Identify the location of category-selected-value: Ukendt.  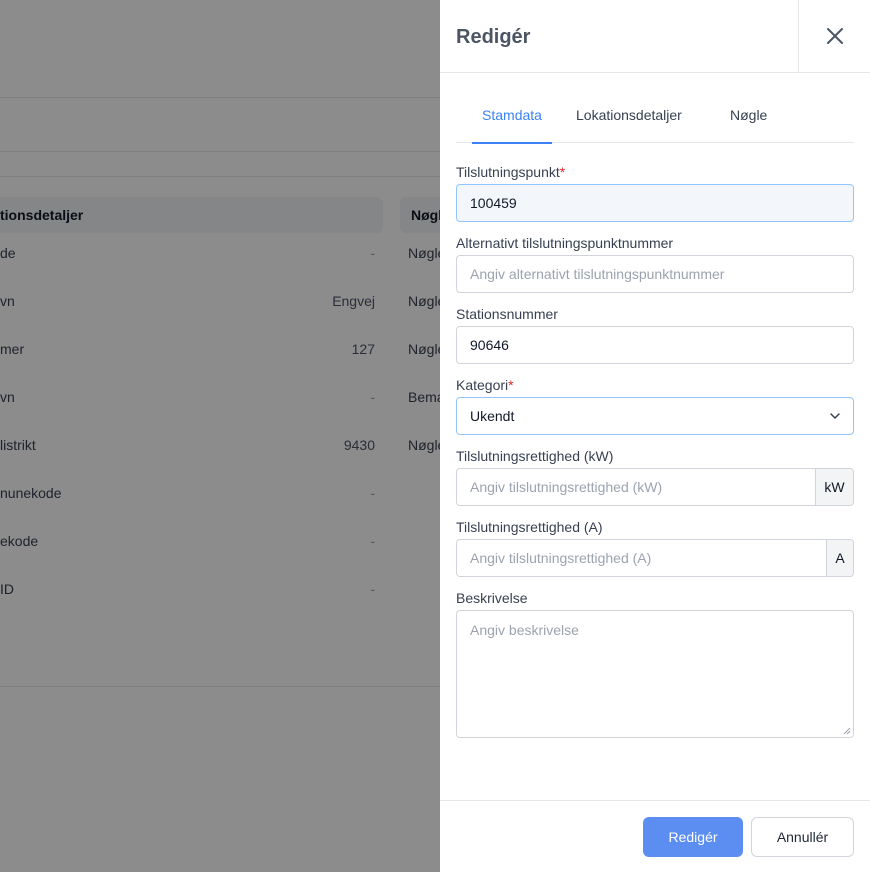
(492, 416).